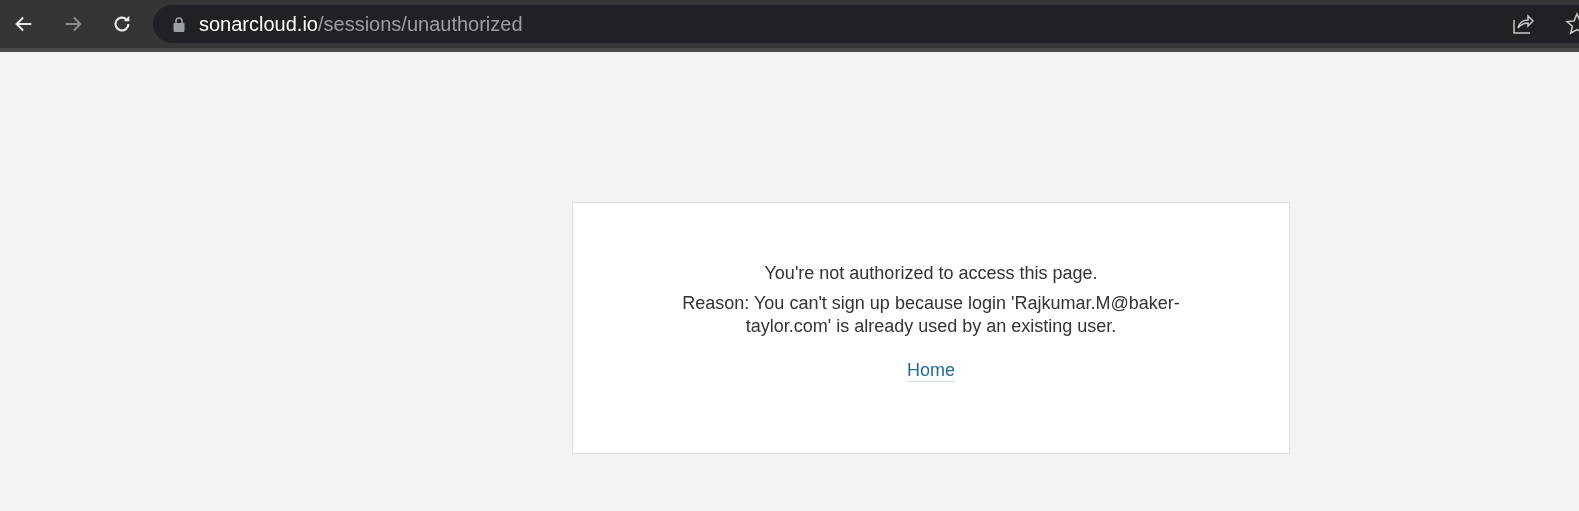 The height and width of the screenshot is (511, 1579). Describe the element at coordinates (420, 24) in the screenshot. I see `url-path: /sessions/unauthorized` at that location.